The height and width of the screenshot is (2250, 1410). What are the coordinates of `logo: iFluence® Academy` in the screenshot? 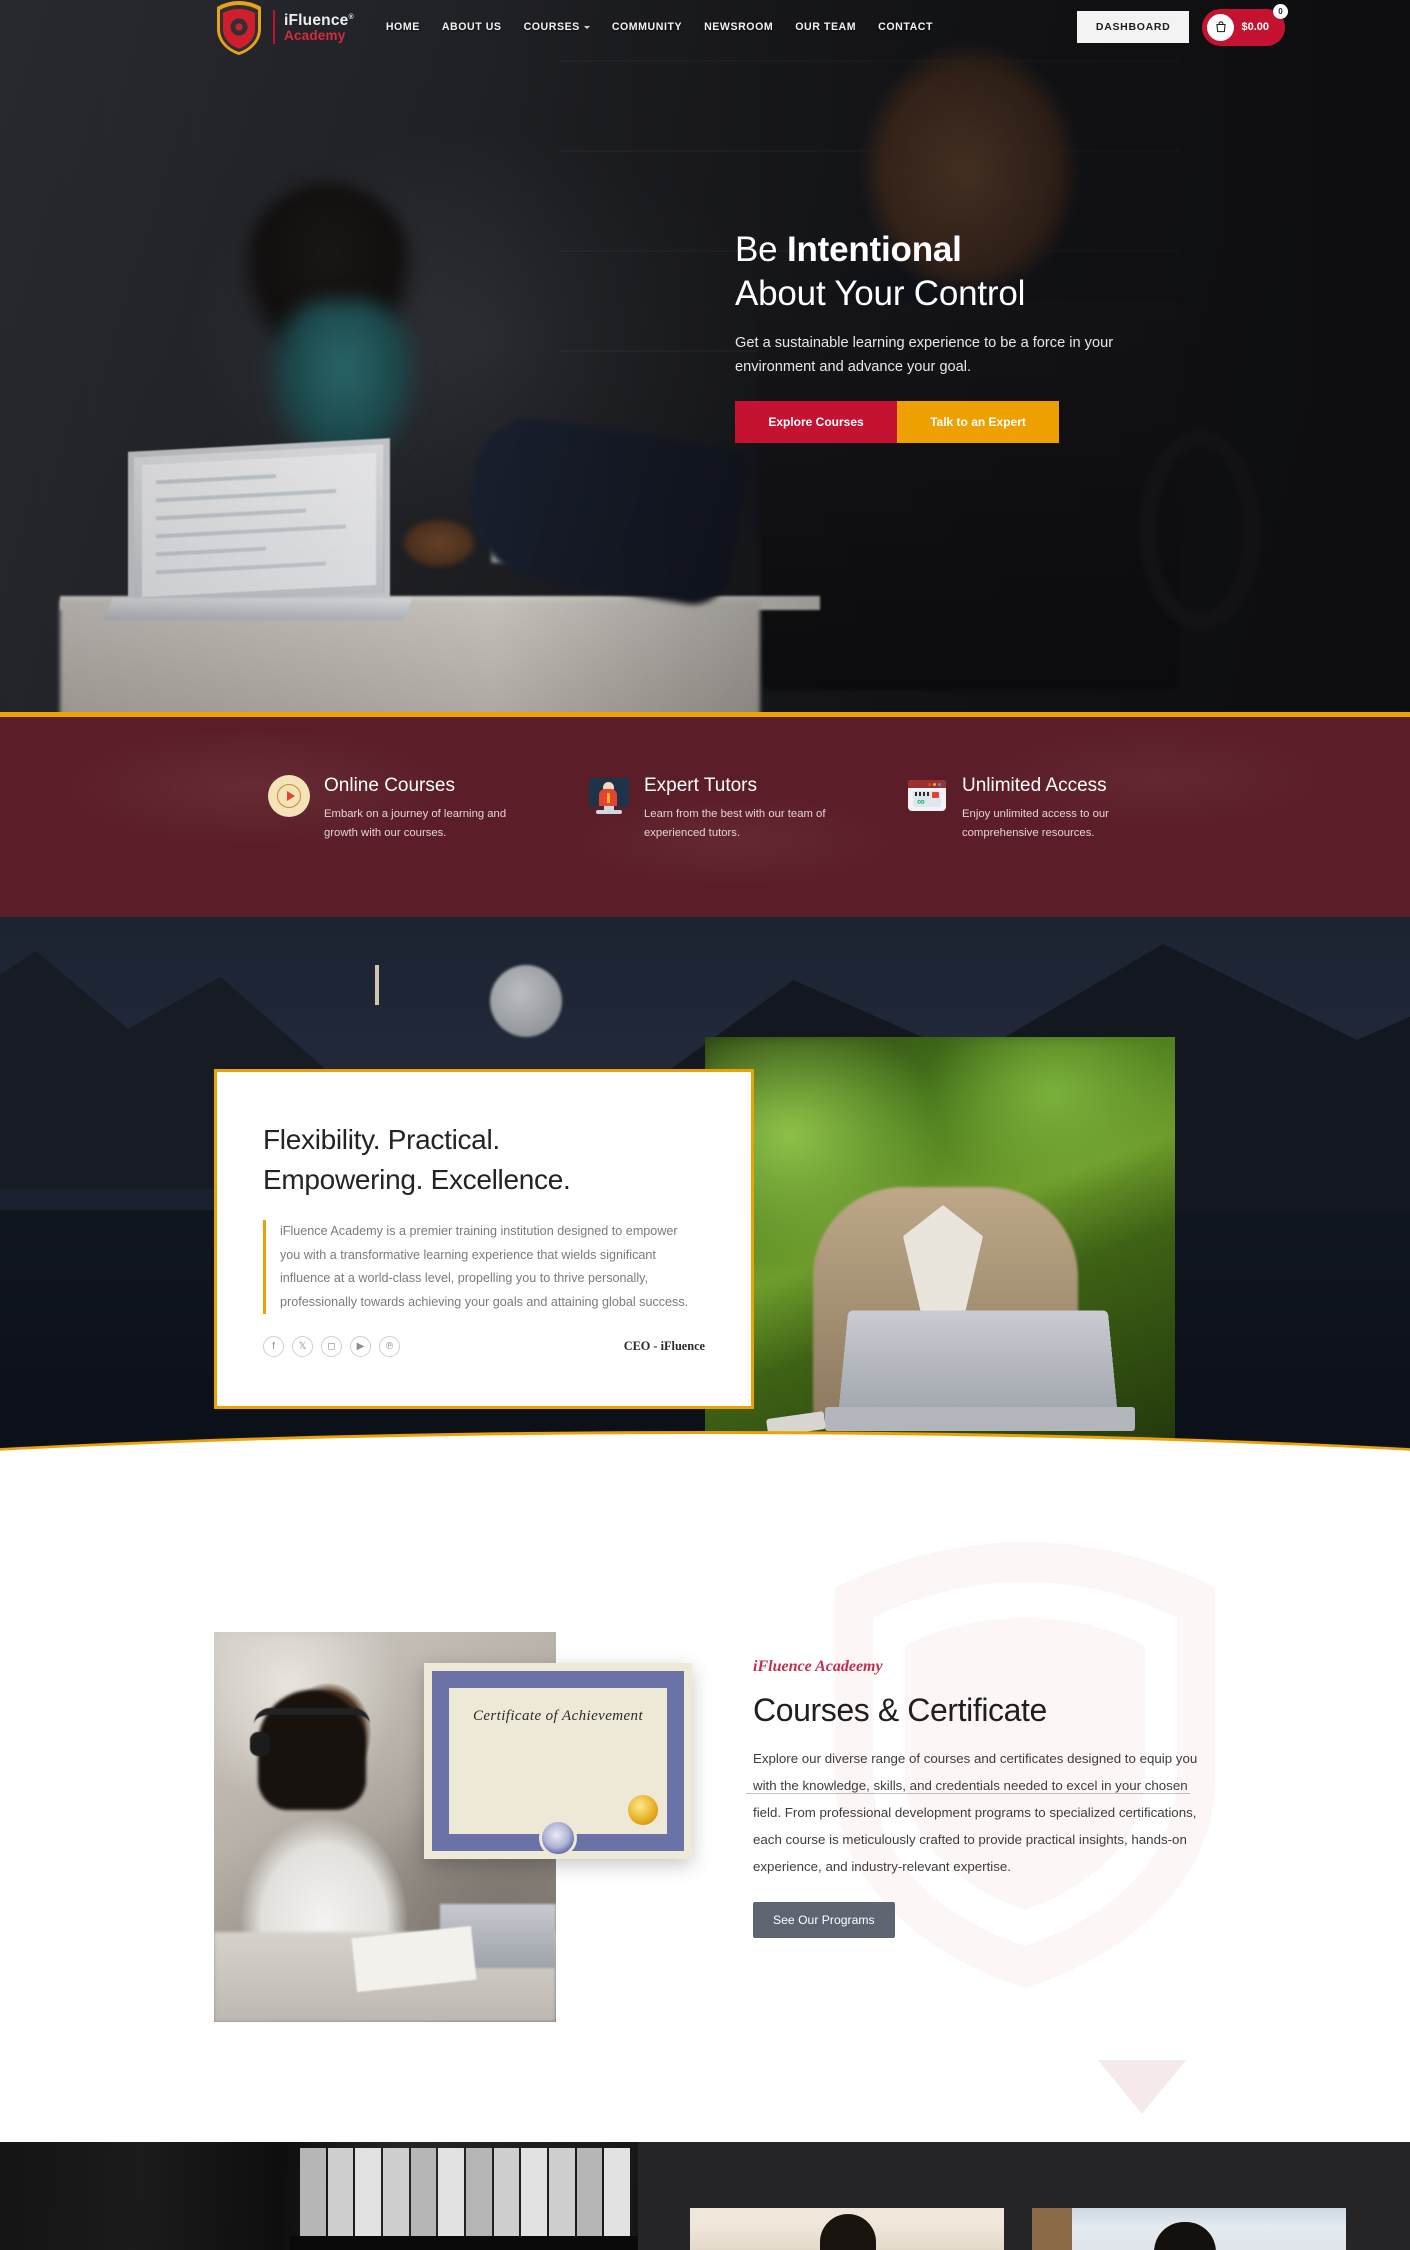 It's located at (283, 27).